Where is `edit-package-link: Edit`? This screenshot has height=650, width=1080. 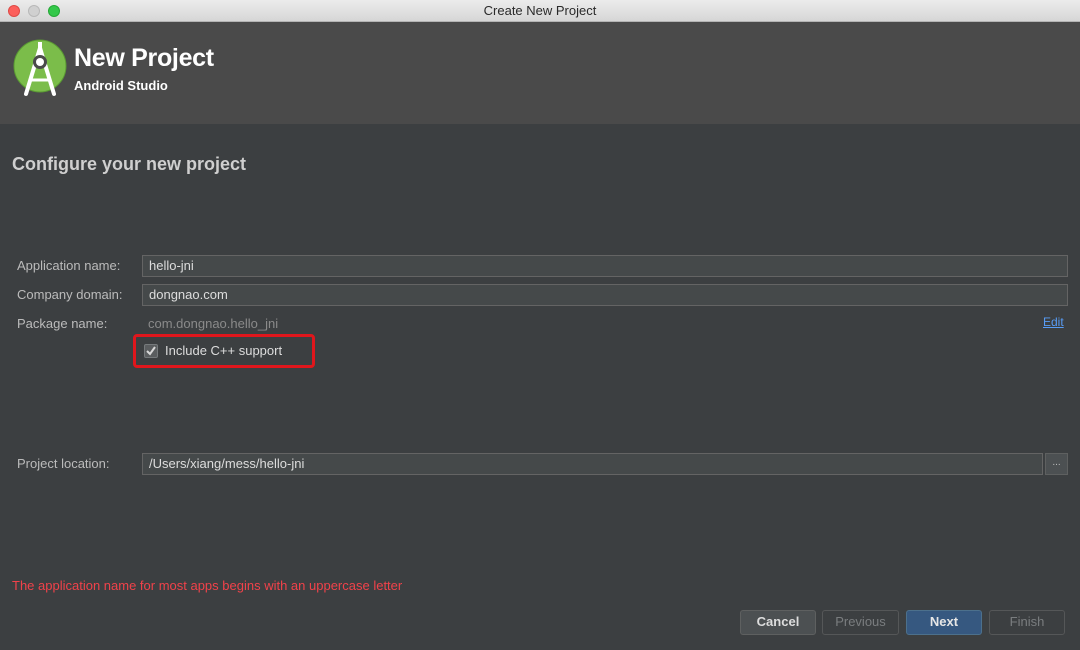 edit-package-link: Edit is located at coordinates (1053, 322).